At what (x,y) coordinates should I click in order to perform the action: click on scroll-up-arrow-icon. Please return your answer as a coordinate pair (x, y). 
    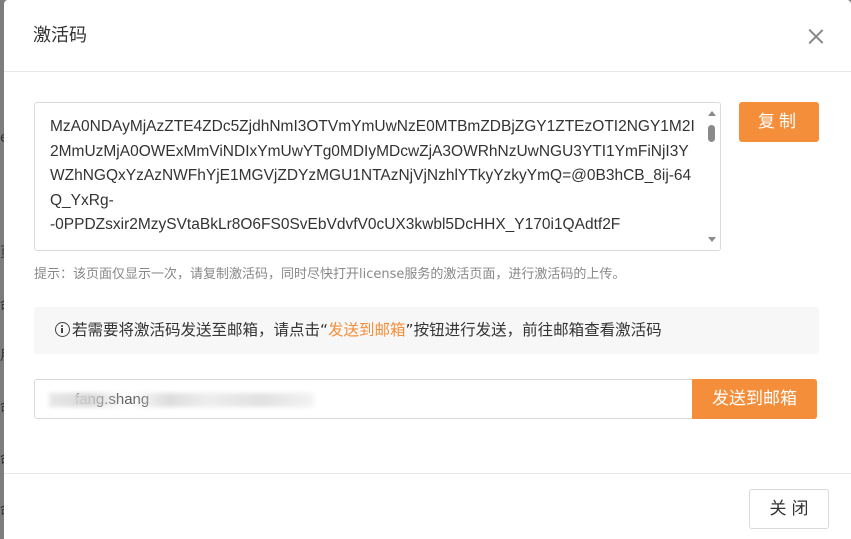
    Looking at the image, I should click on (712, 113).